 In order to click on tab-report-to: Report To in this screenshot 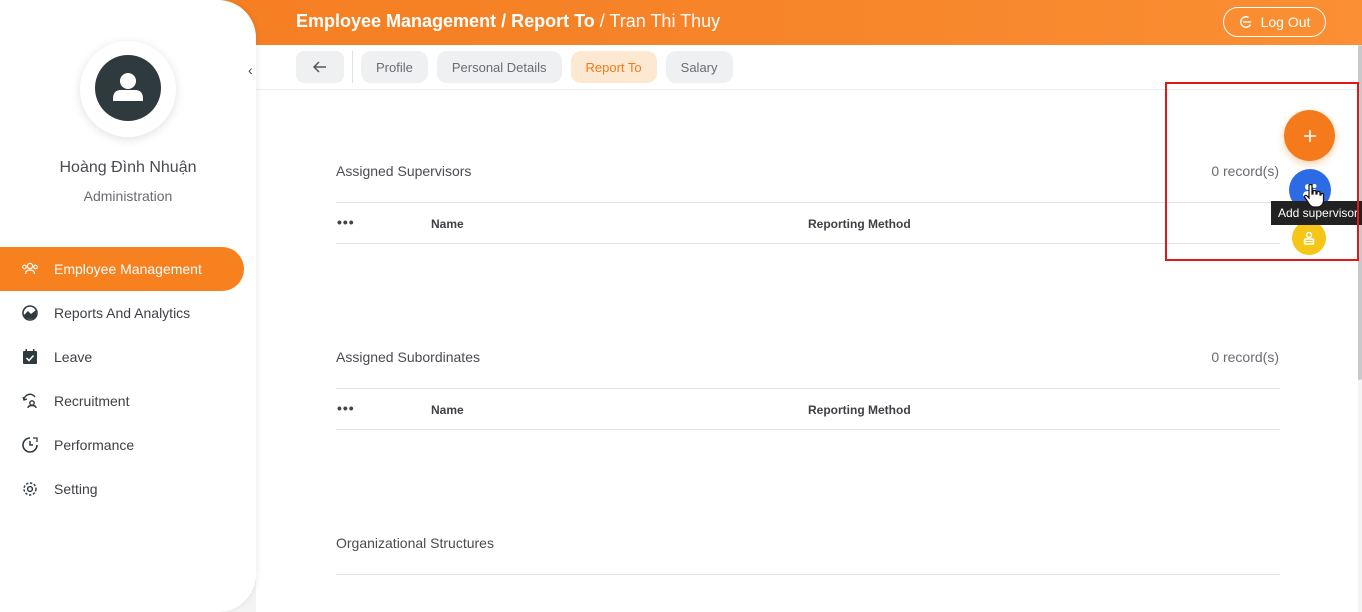, I will do `click(613, 67)`.